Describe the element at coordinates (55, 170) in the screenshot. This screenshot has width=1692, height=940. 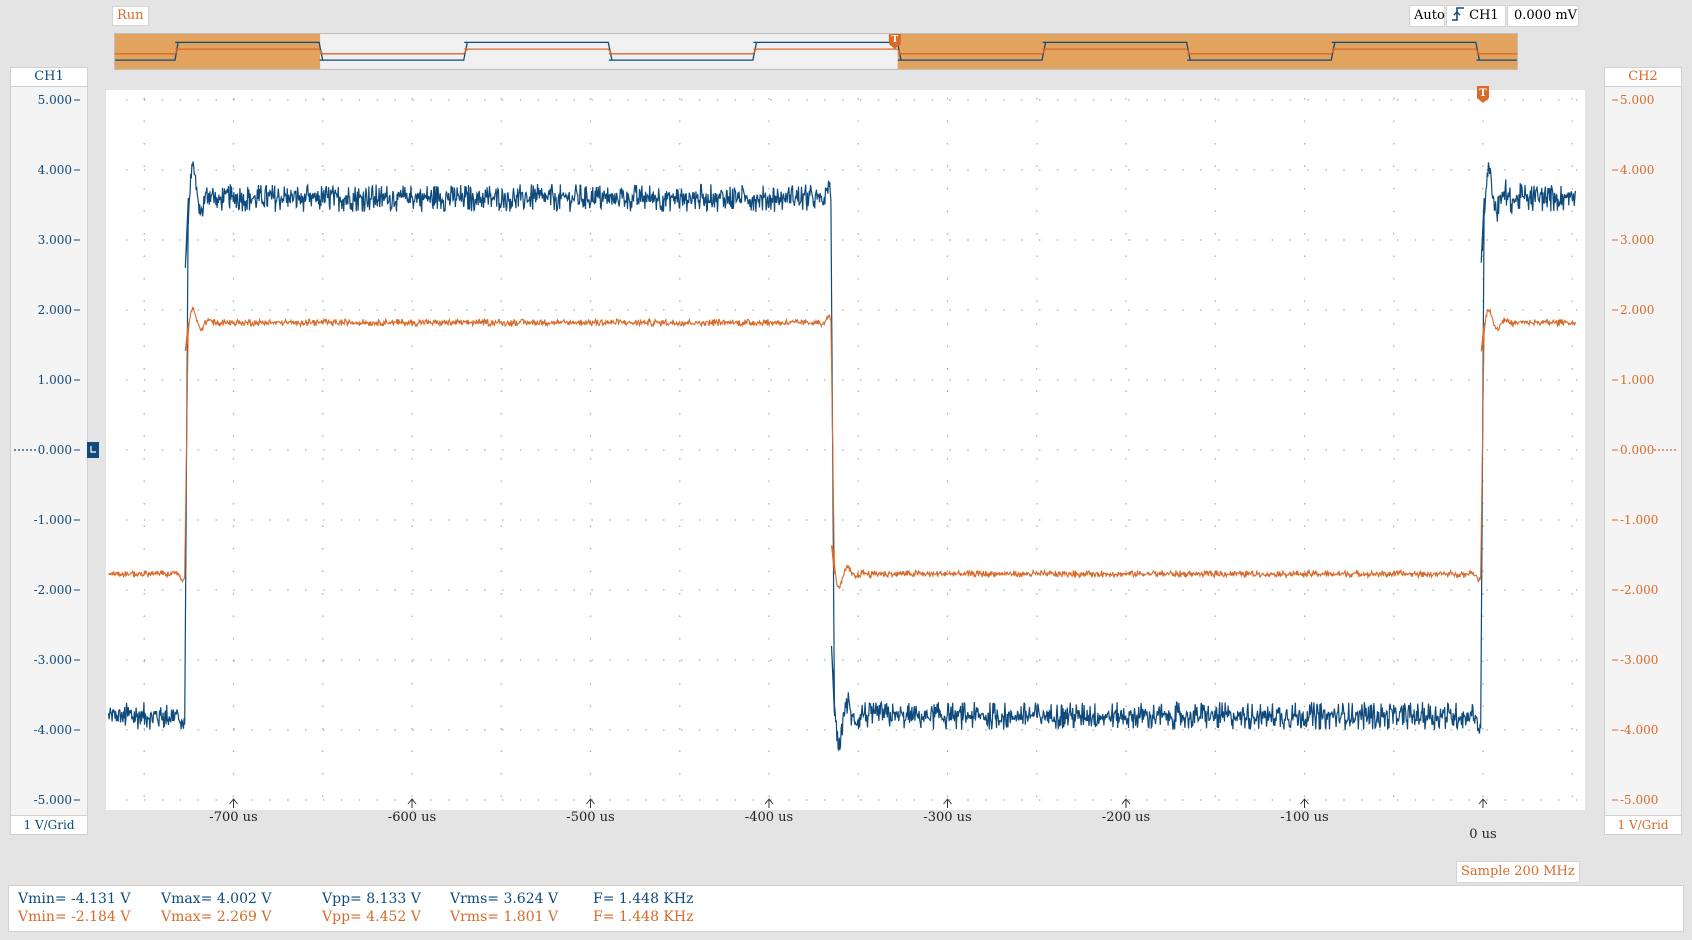
I see `ch1-y-tick-label: 4.000` at that location.